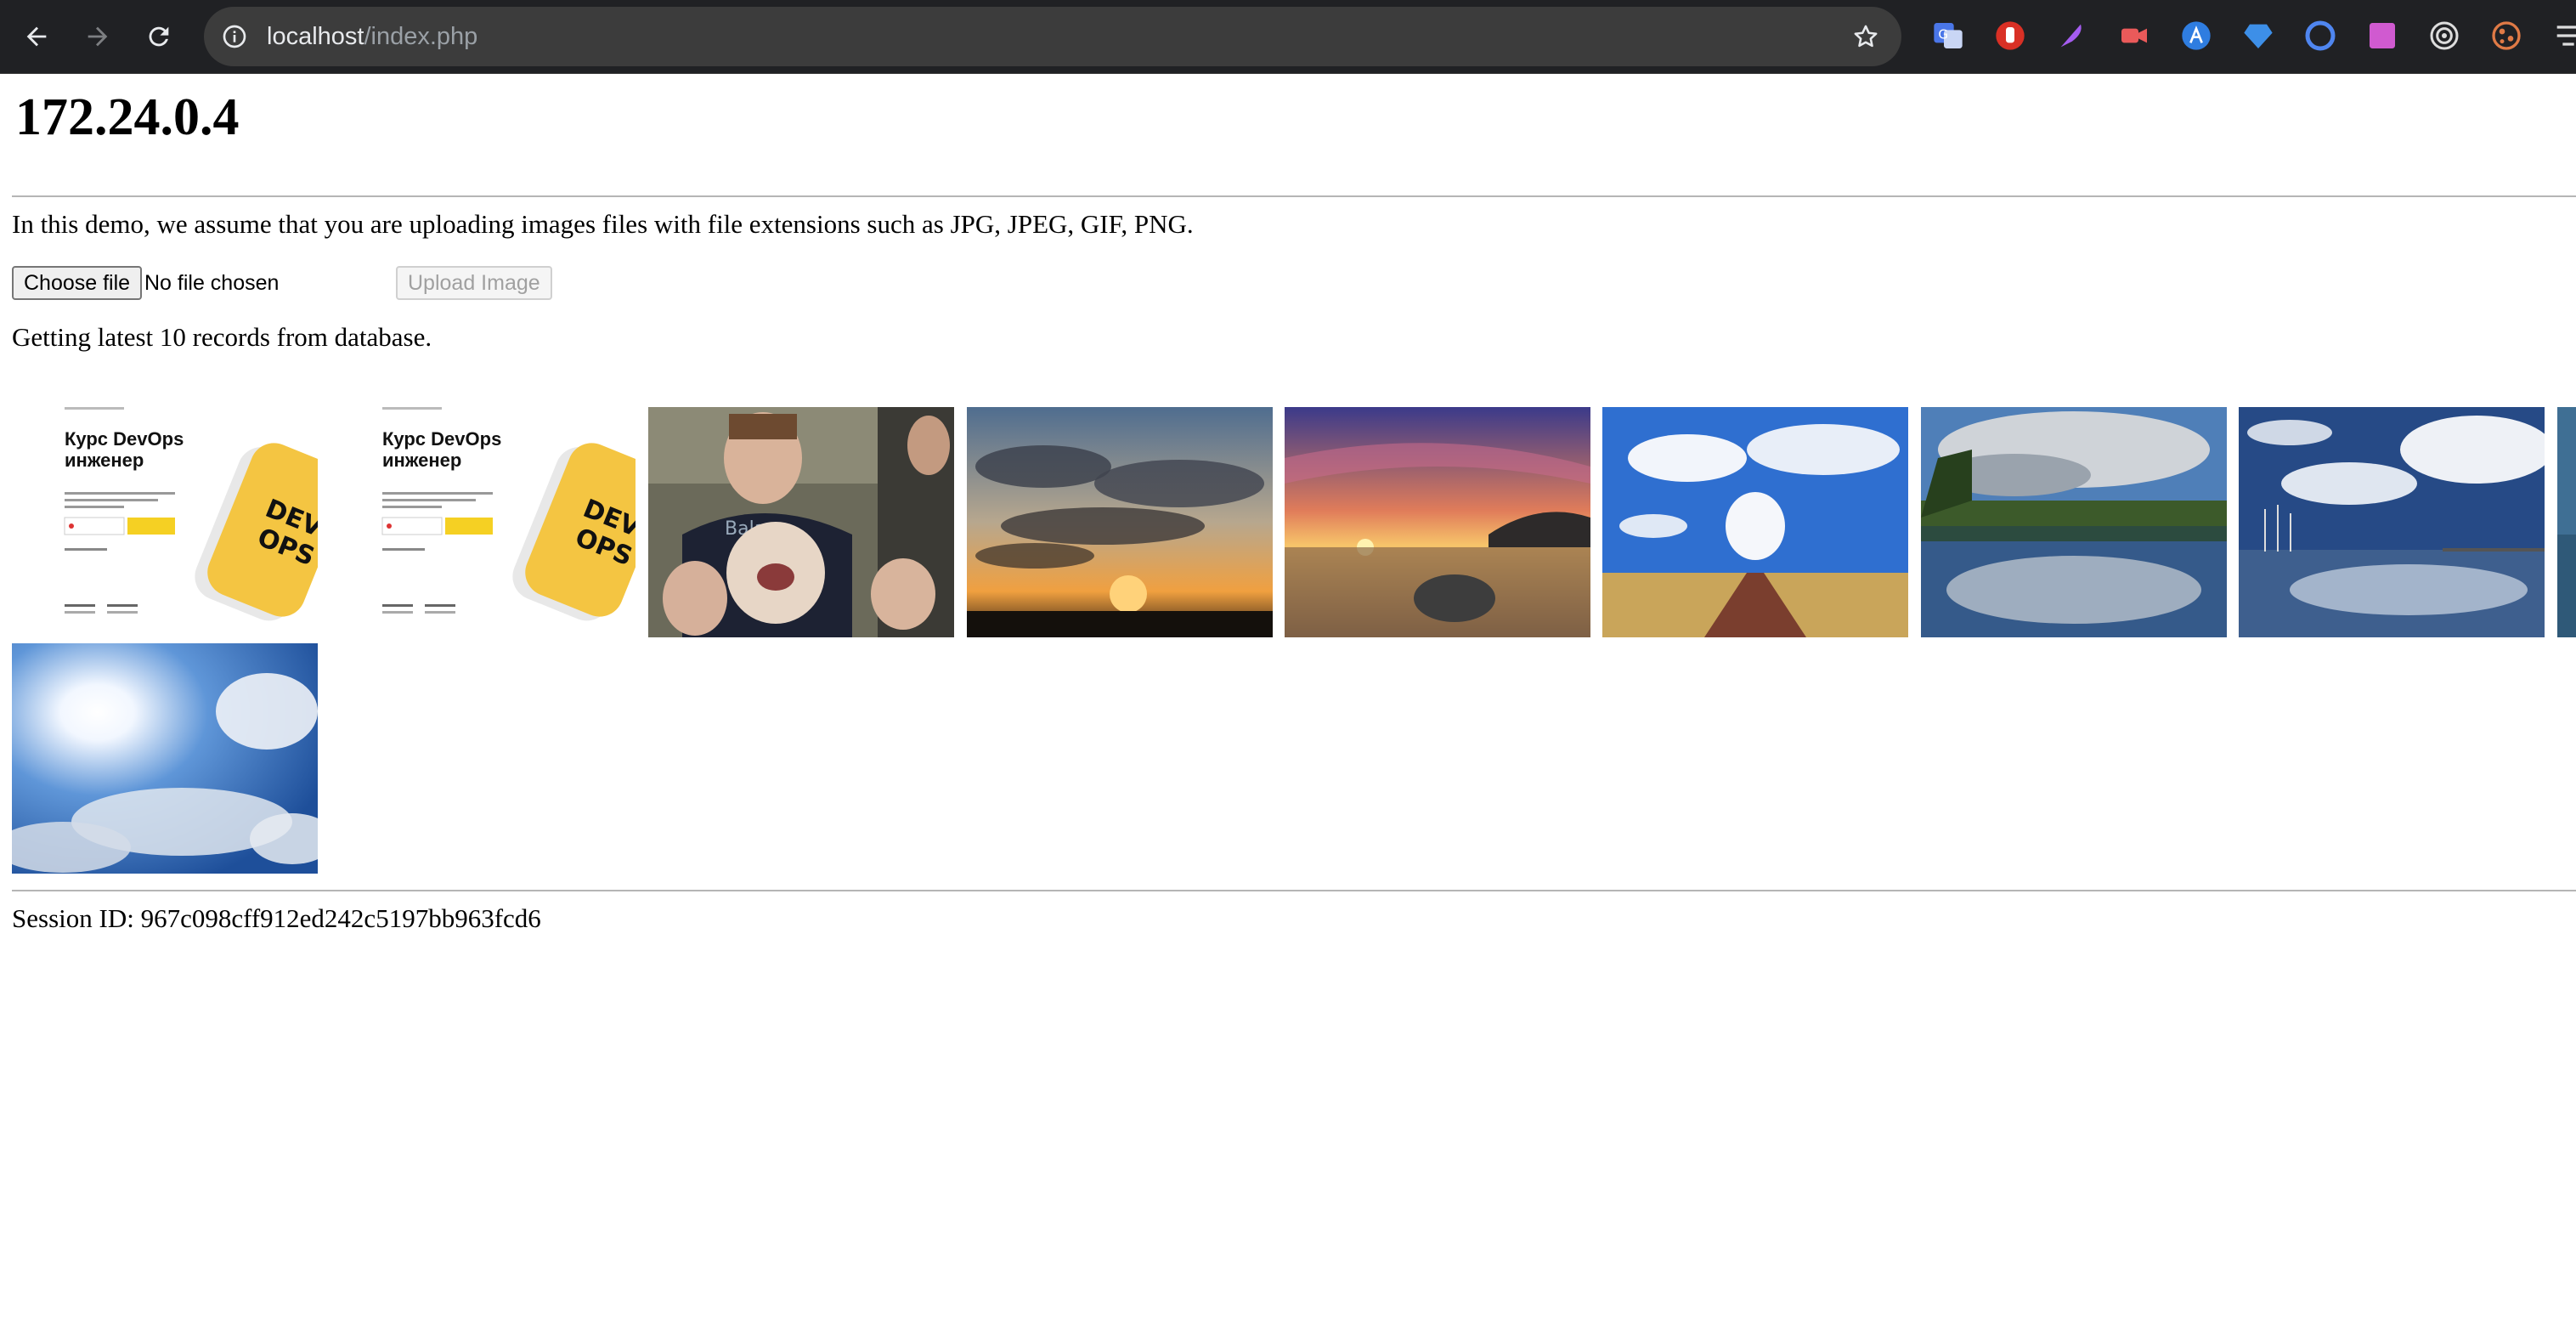  Describe the element at coordinates (1755, 522) in the screenshot. I see `road-sky-image` at that location.